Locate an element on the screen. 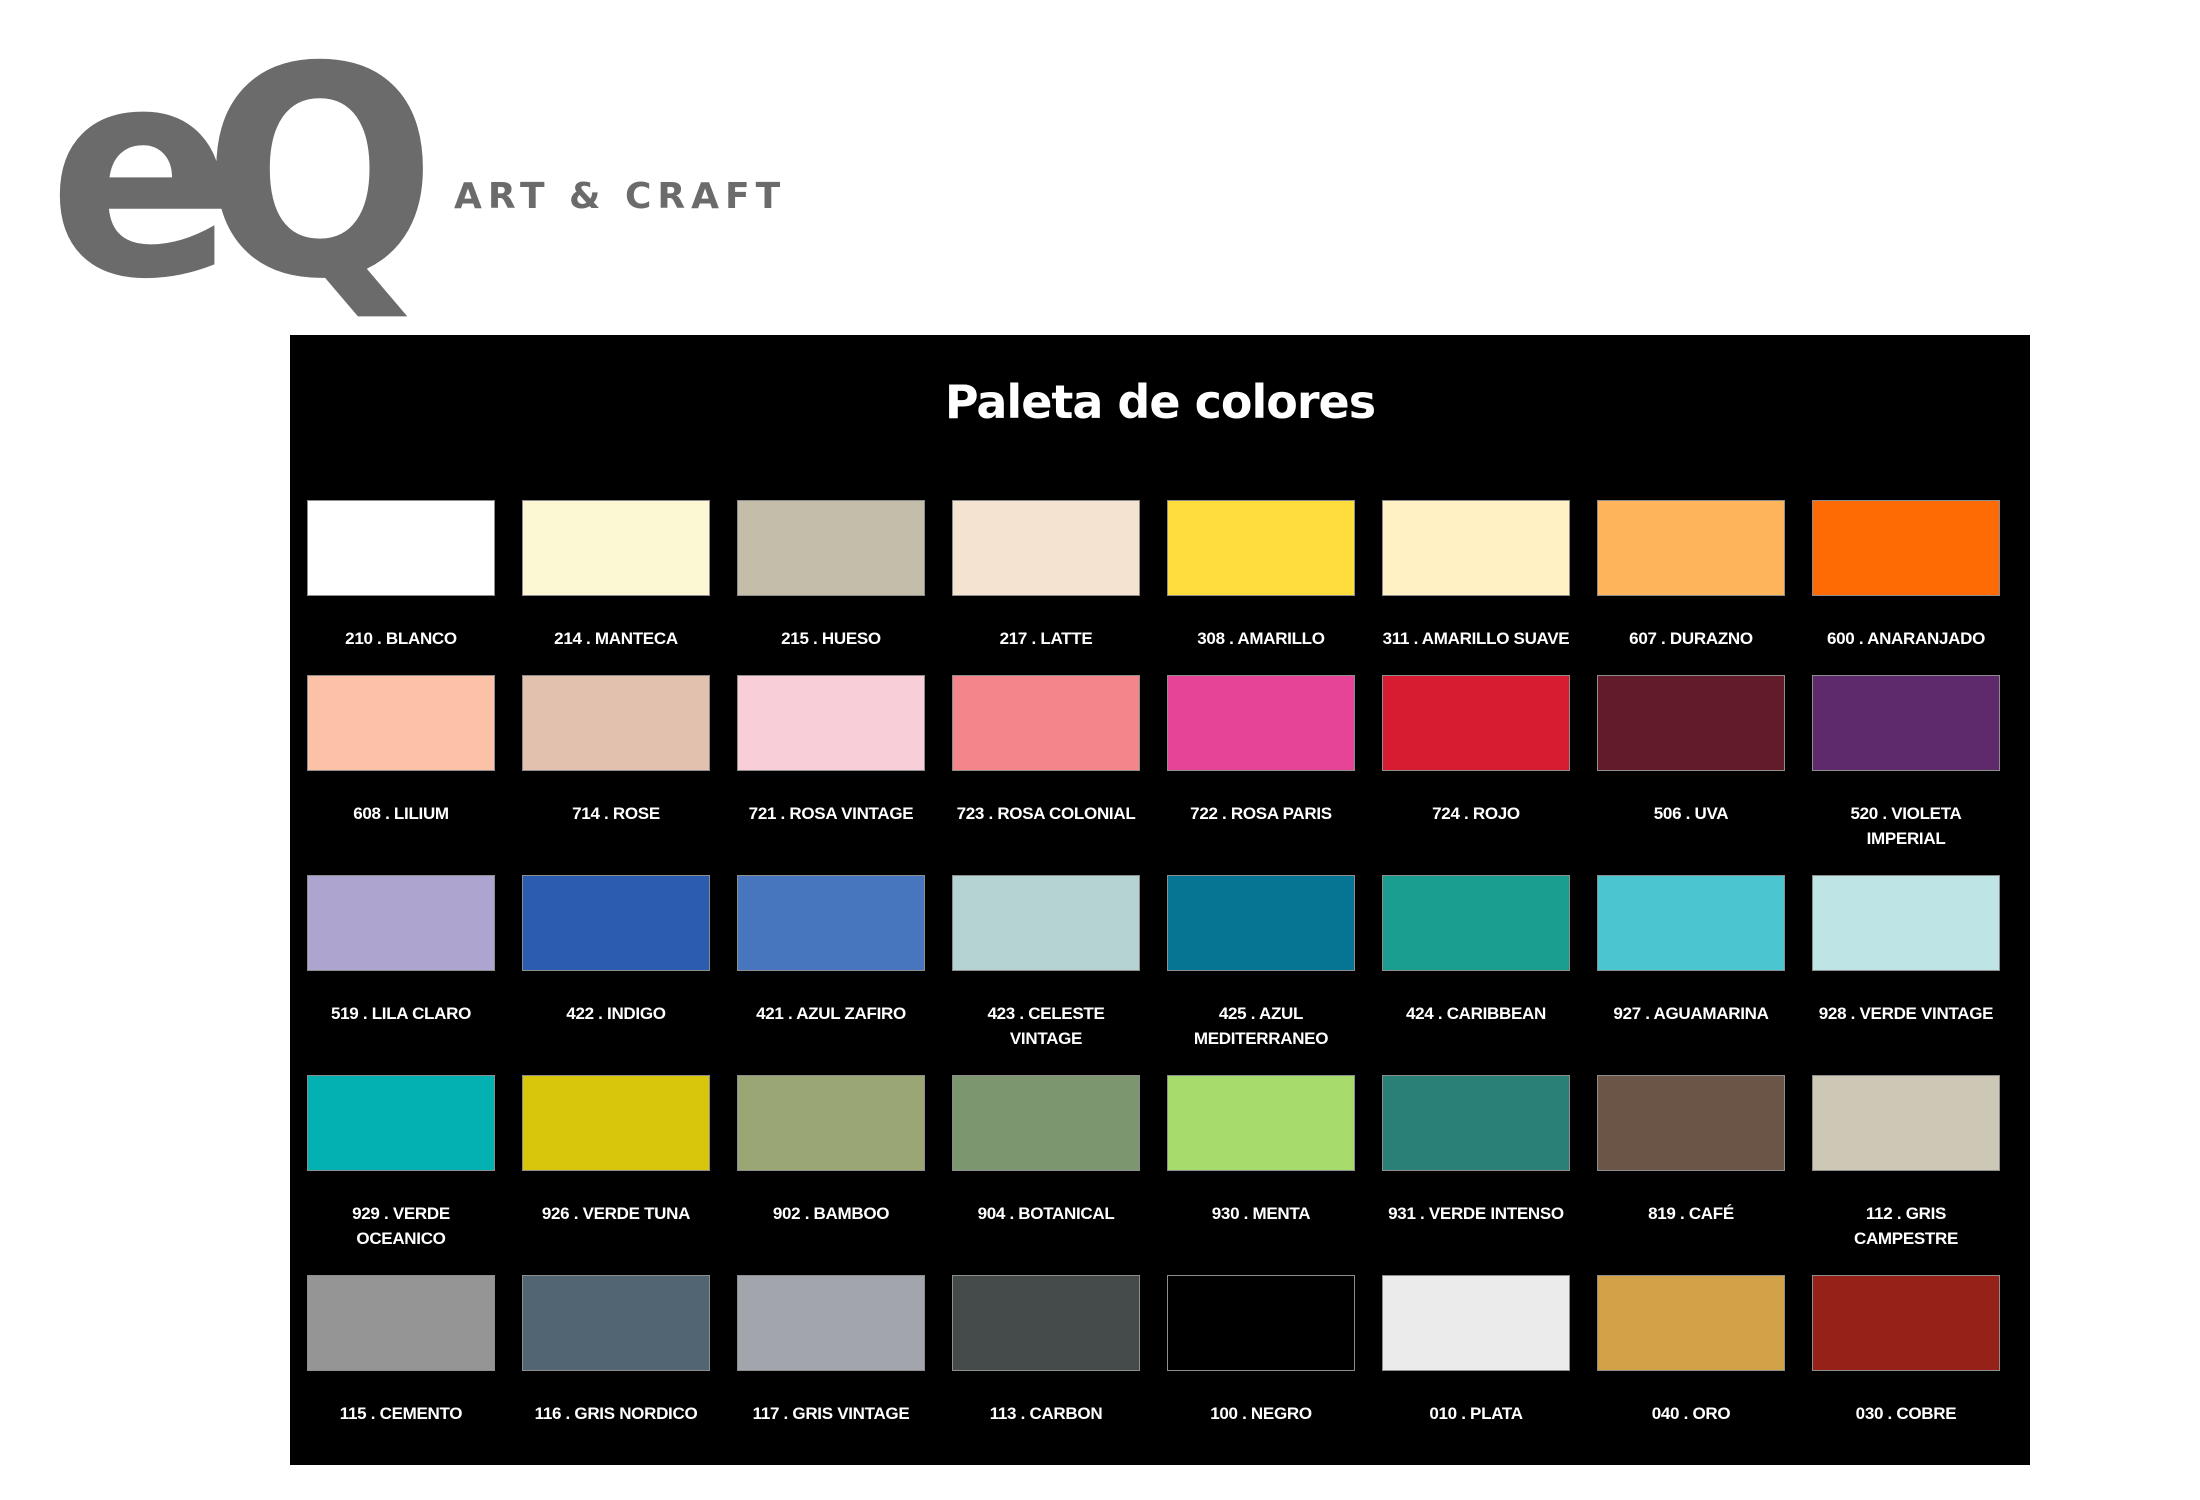 Image resolution: width=2200 pixels, height=1500 pixels. color-swatch-item: 422 . INDIGO is located at coordinates (616, 975).